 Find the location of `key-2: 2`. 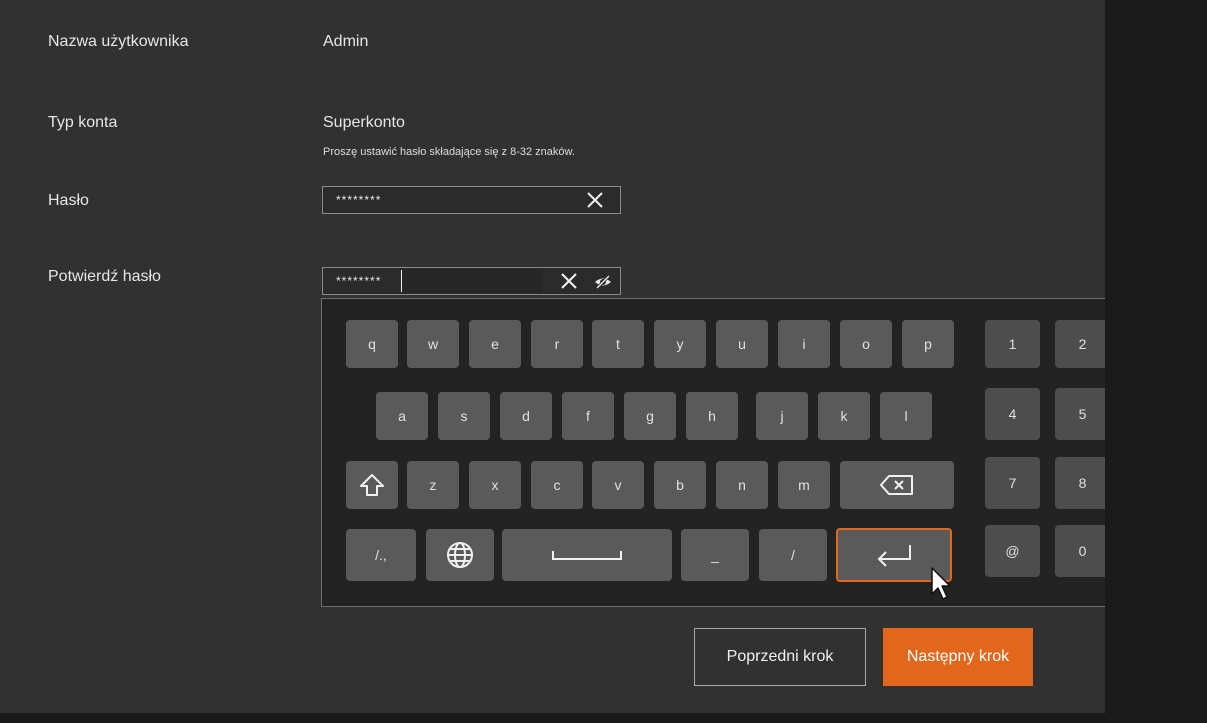

key-2: 2 is located at coordinates (1082, 344).